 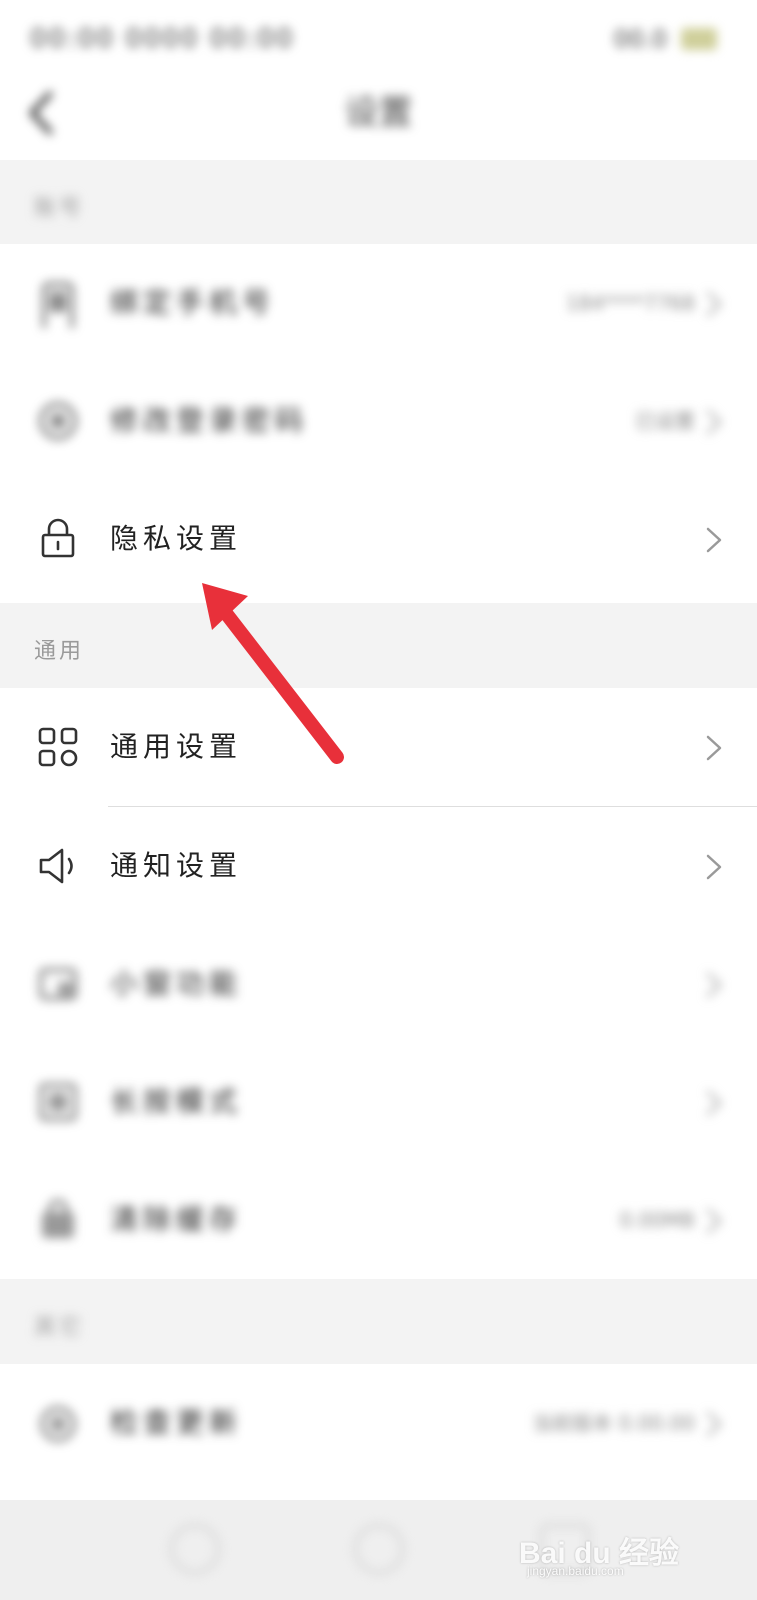 What do you see at coordinates (613, 1423) in the screenshot?
I see `row-value: 当前版本 0.00.00` at bounding box center [613, 1423].